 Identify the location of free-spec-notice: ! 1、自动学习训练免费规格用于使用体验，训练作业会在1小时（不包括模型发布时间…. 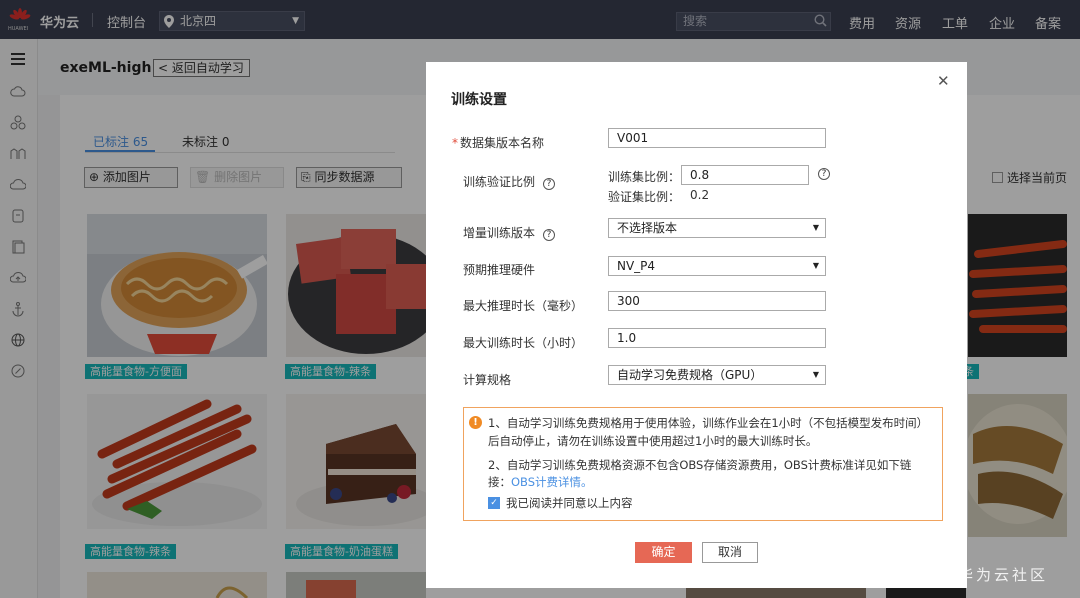
(703, 464).